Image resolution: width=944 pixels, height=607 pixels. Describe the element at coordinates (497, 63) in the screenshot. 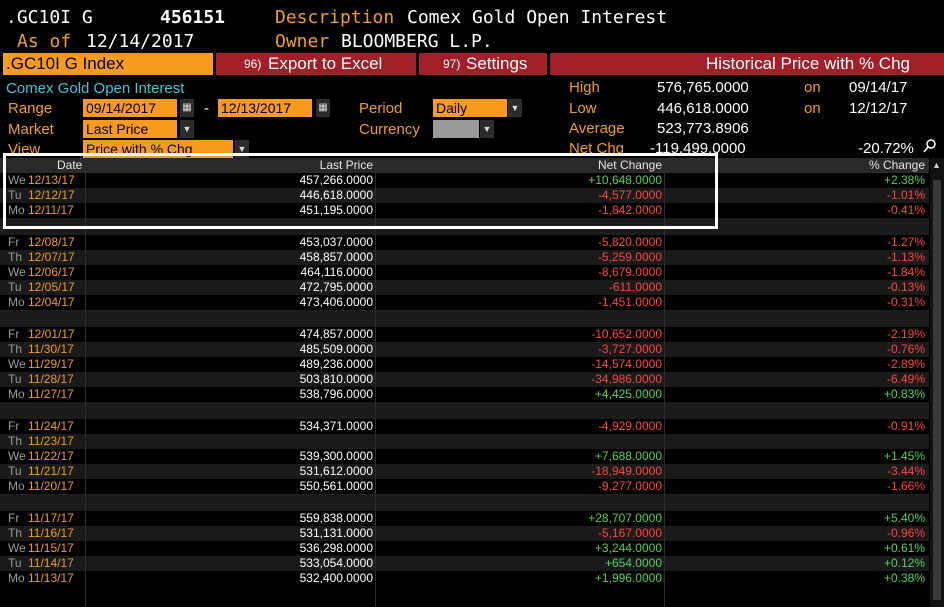

I see `settings-label: Settings` at that location.